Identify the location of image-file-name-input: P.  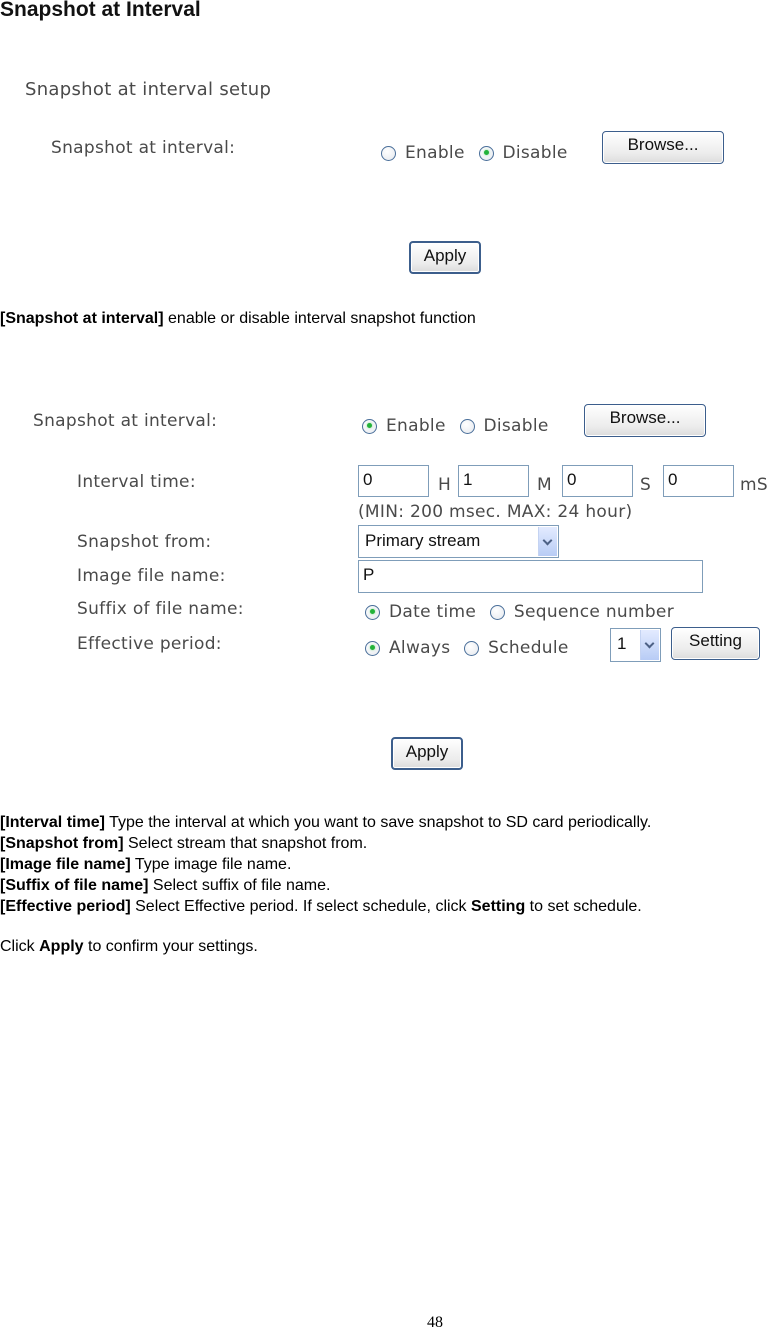
(530, 576).